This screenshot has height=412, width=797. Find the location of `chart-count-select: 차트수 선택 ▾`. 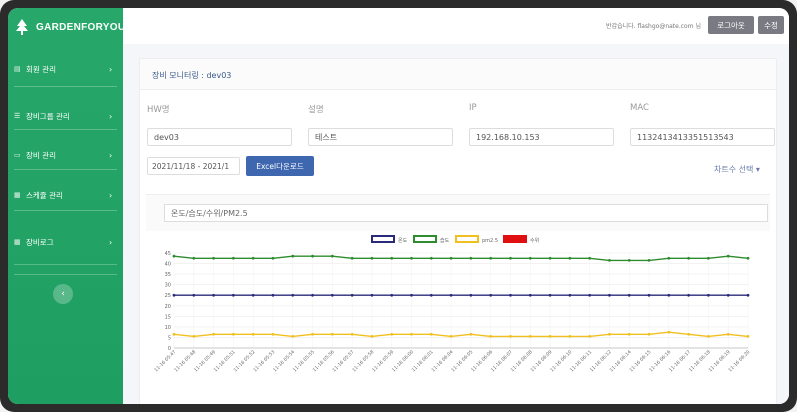

chart-count-select: 차트수 선택 ▾ is located at coordinates (737, 169).